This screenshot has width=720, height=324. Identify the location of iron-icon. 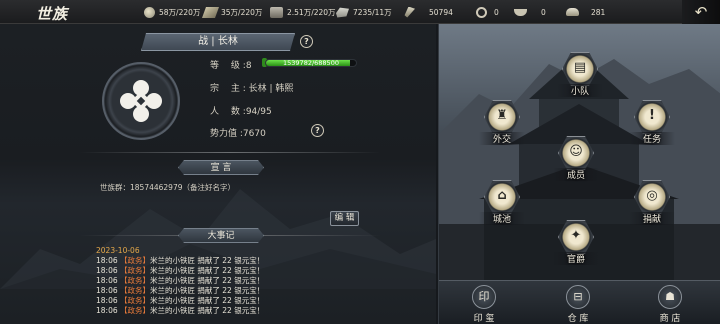
(342, 12).